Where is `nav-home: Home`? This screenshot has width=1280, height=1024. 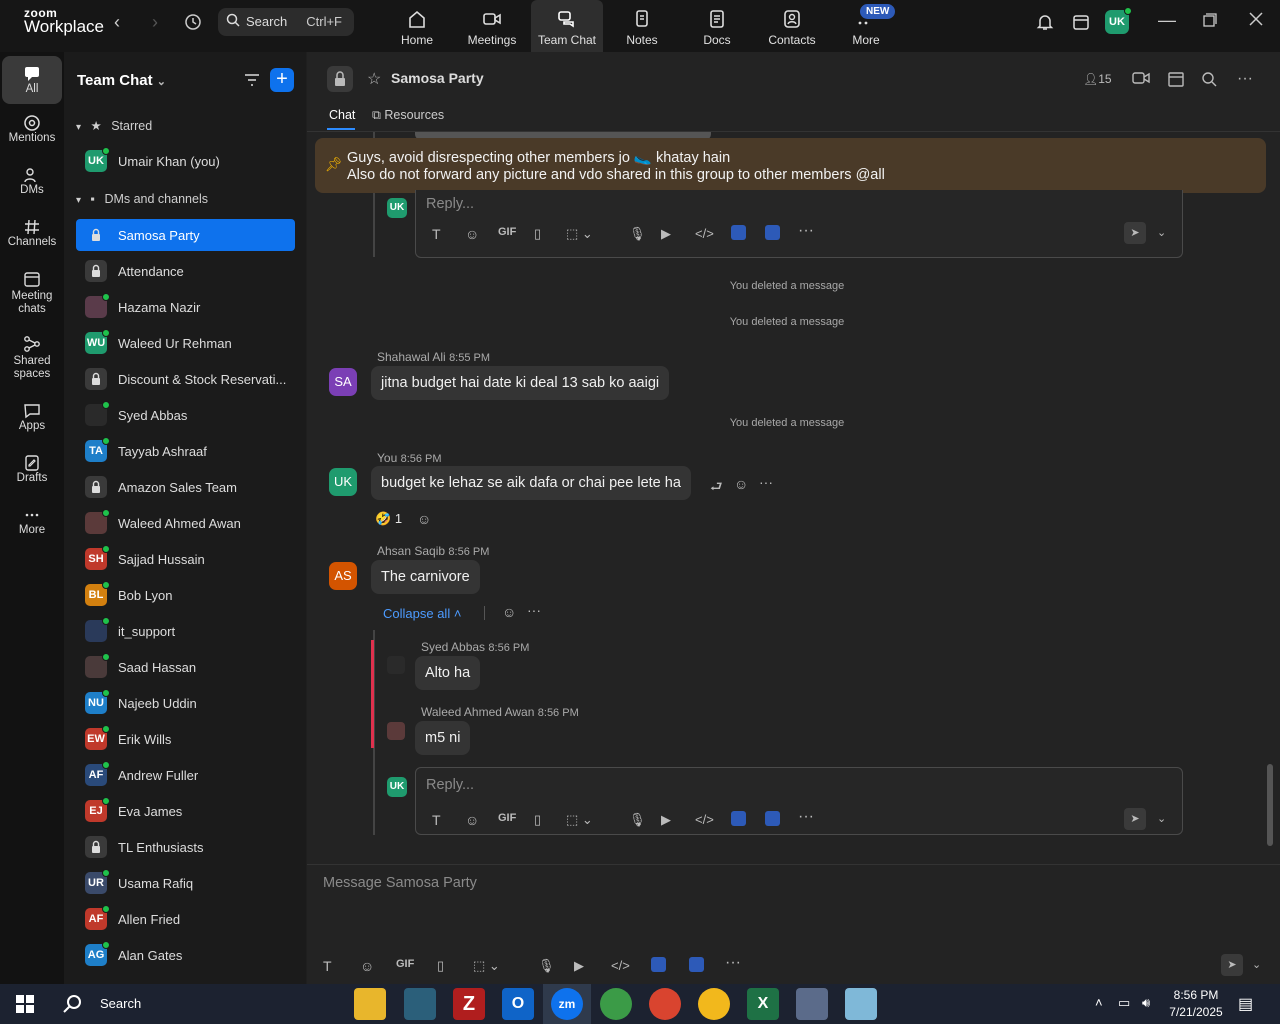 nav-home: Home is located at coordinates (417, 26).